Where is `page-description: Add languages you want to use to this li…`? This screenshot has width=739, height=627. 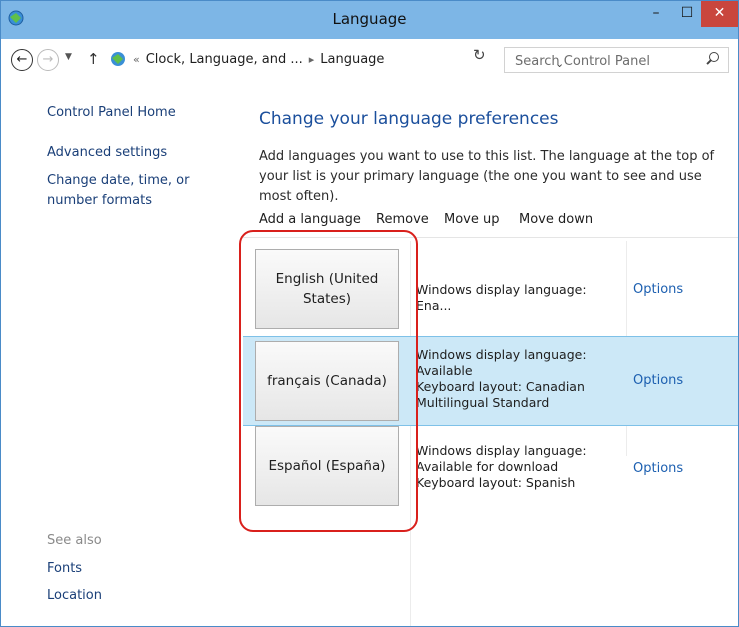
page-description: Add languages you want to use to this li… is located at coordinates (487, 176).